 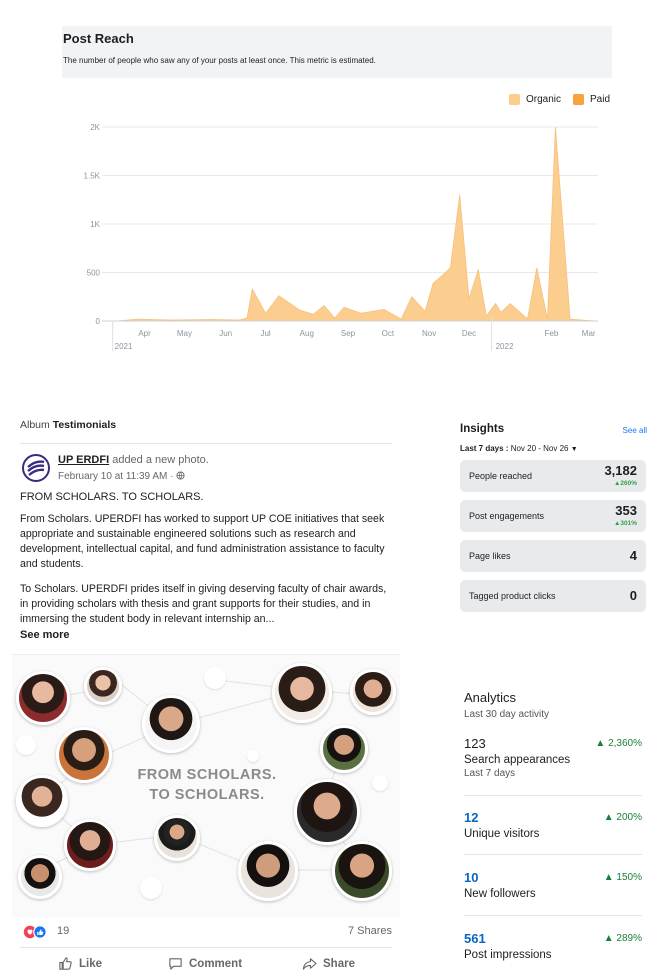 I want to click on x-tick-label: Oct, so click(x=388, y=333).